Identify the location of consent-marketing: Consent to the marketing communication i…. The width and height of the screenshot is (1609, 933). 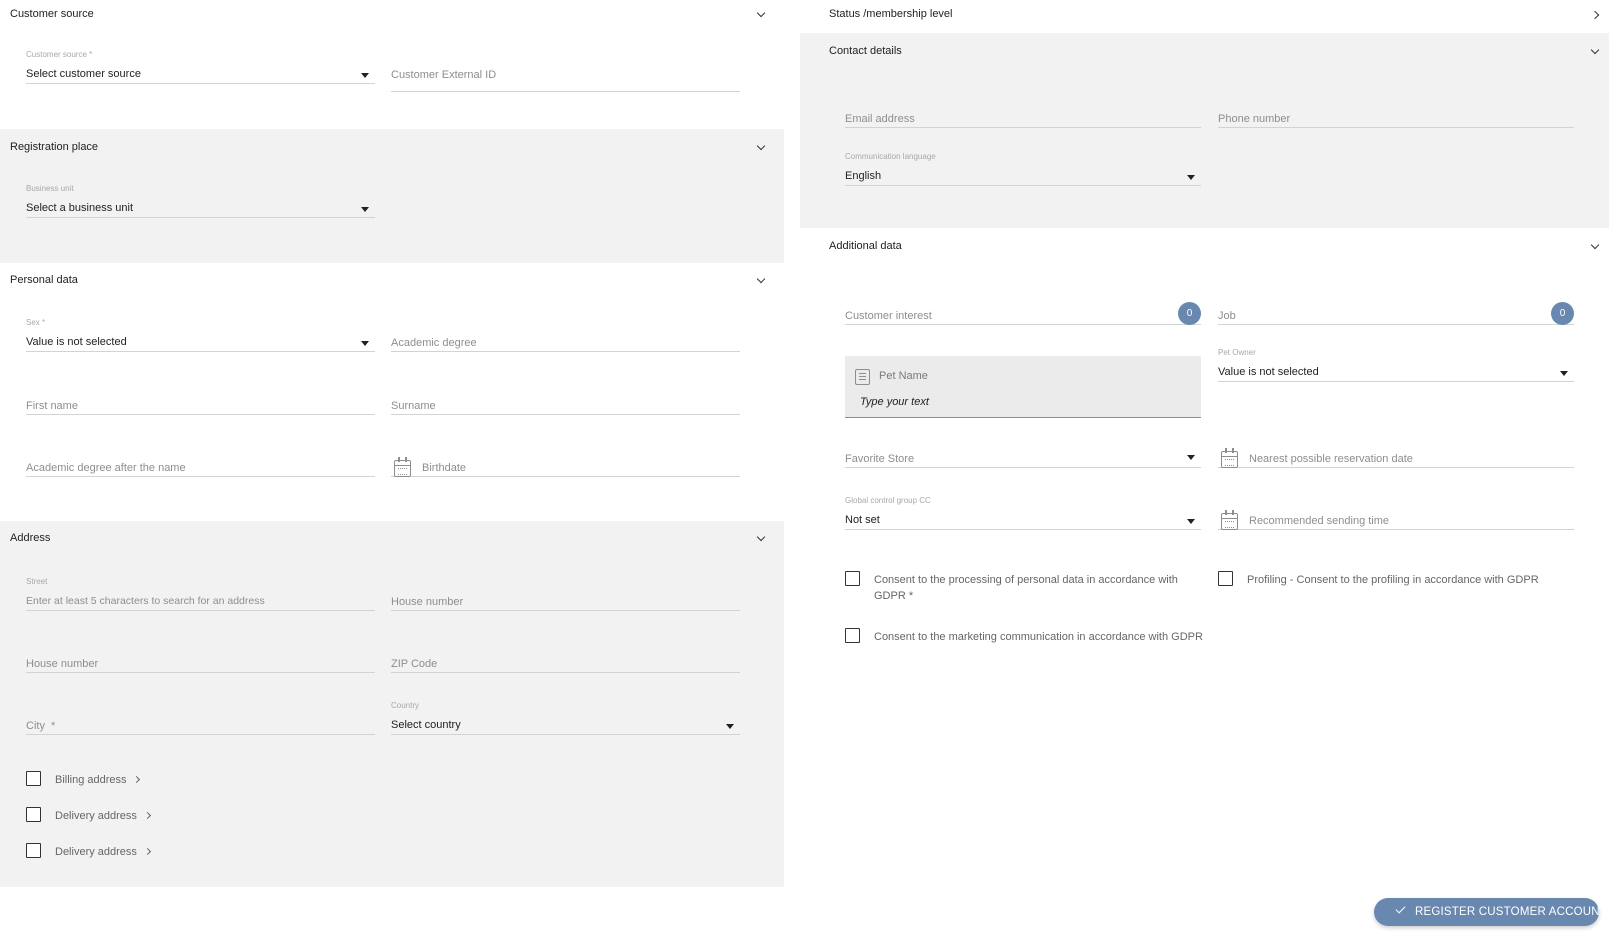
(1025, 636).